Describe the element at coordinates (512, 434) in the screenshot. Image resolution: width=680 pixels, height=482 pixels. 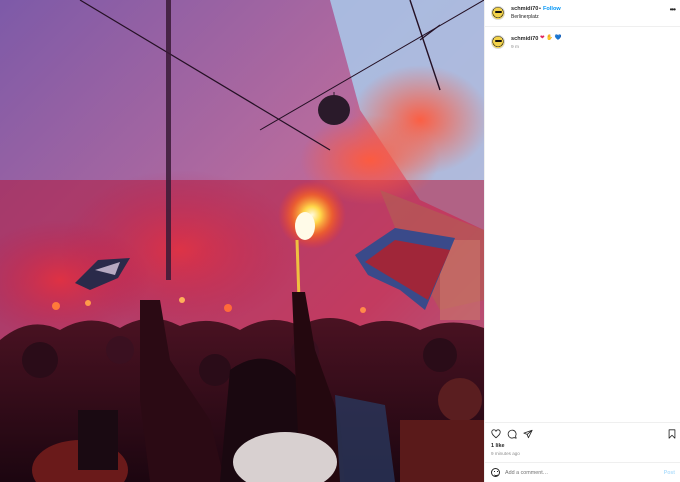
I see `comment-icon` at that location.